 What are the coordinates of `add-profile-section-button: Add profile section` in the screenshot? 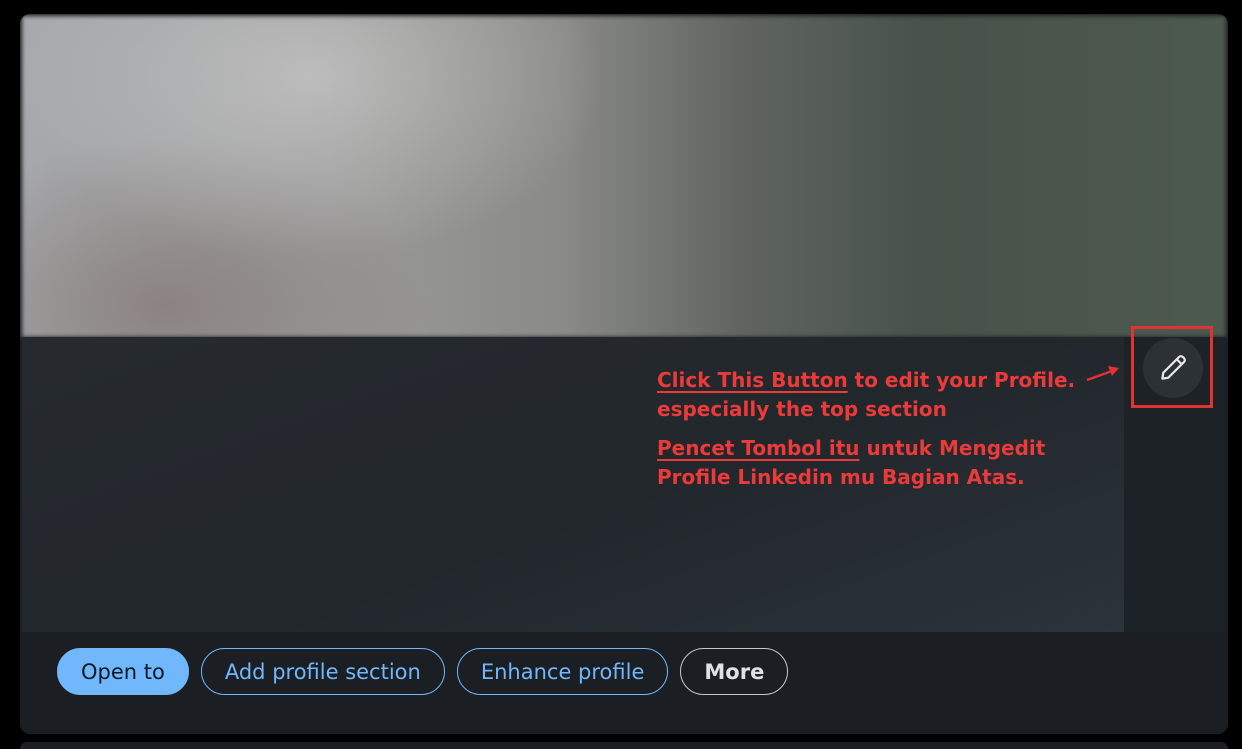 It's located at (322, 671).